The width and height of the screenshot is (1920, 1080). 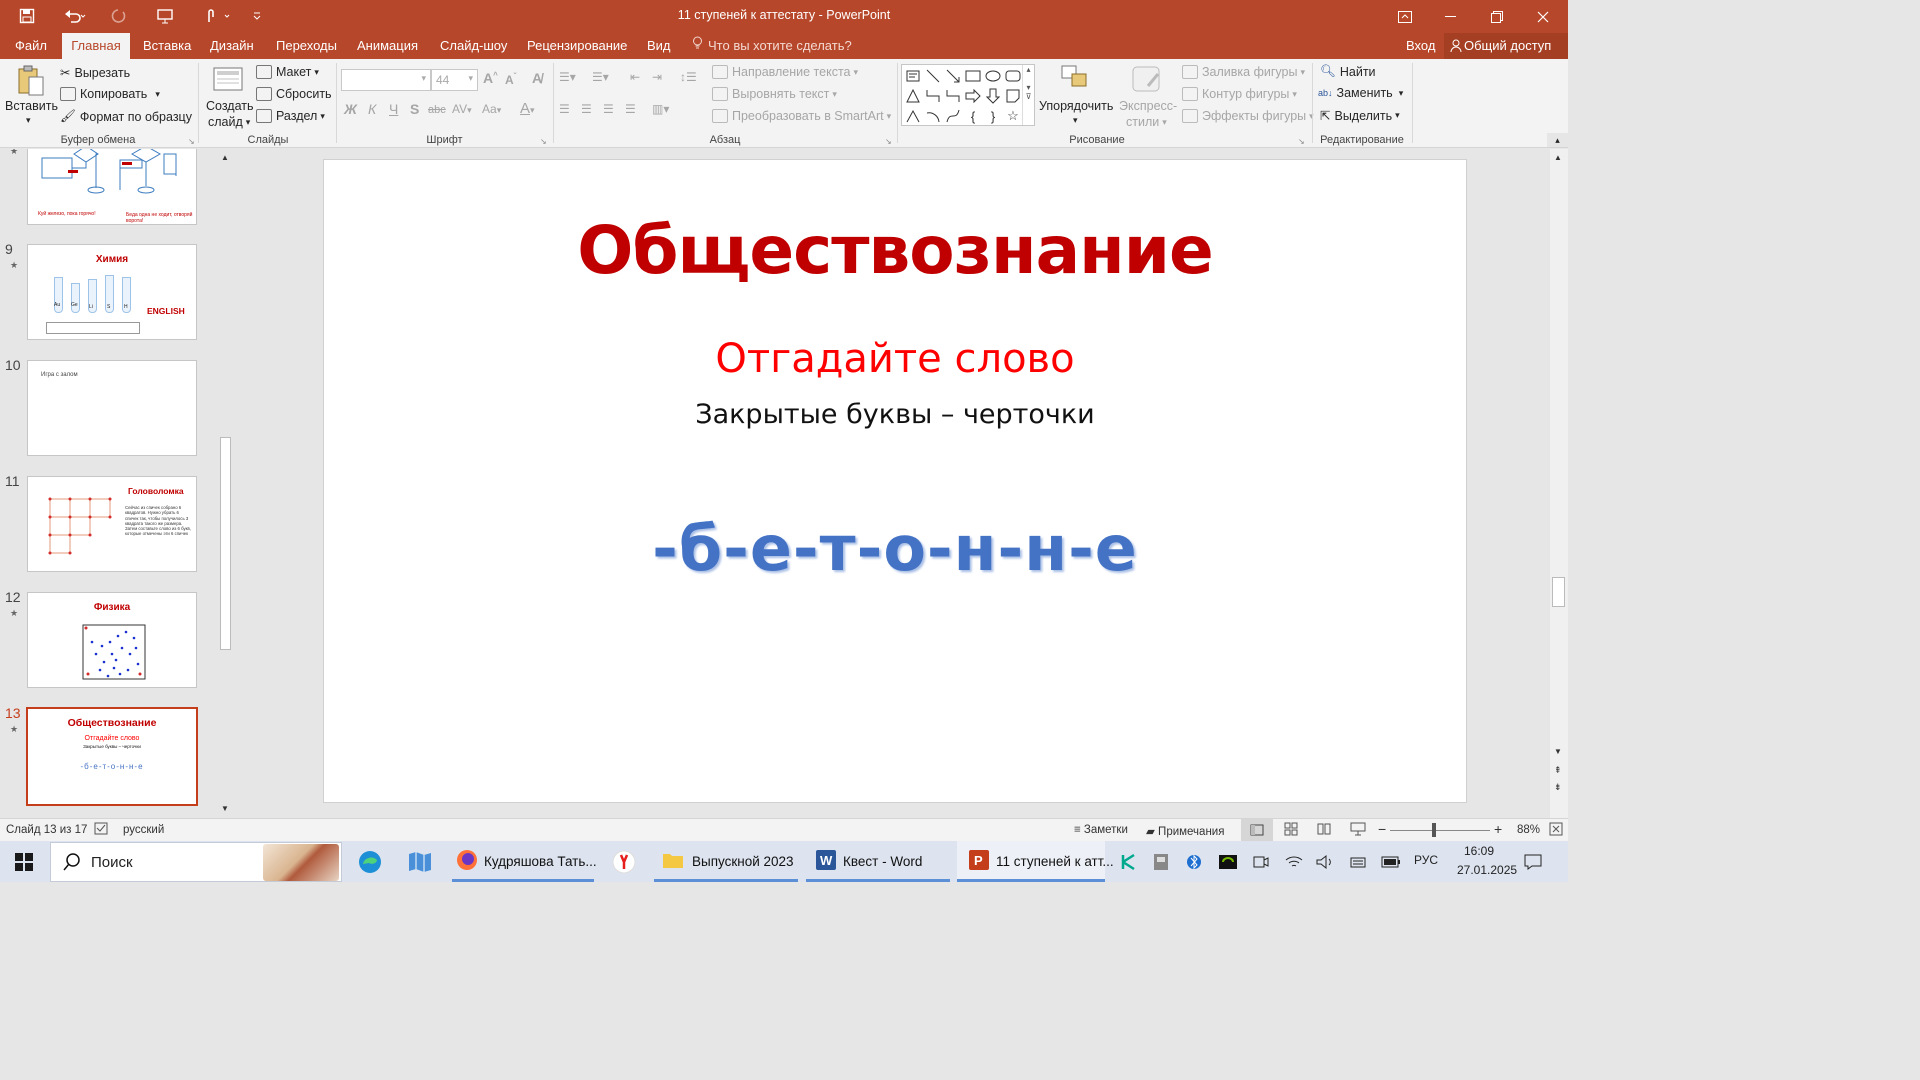 I want to click on hidden-word: -б-е-т-о-н-н-е, so click(x=895, y=548).